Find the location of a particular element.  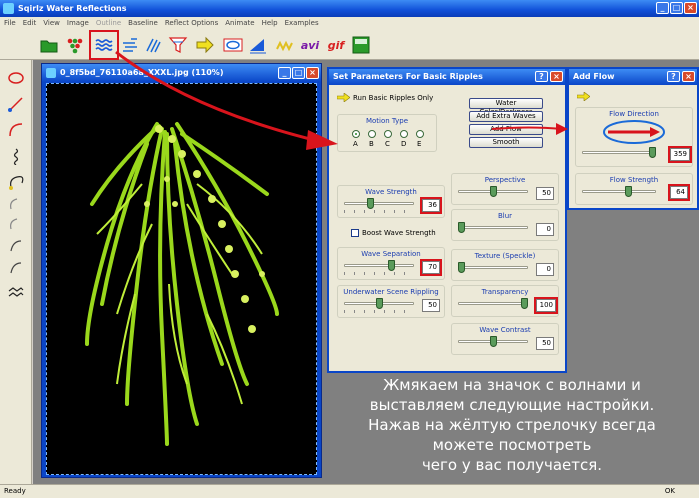

motion-label-e: E is located at coordinates (419, 144).